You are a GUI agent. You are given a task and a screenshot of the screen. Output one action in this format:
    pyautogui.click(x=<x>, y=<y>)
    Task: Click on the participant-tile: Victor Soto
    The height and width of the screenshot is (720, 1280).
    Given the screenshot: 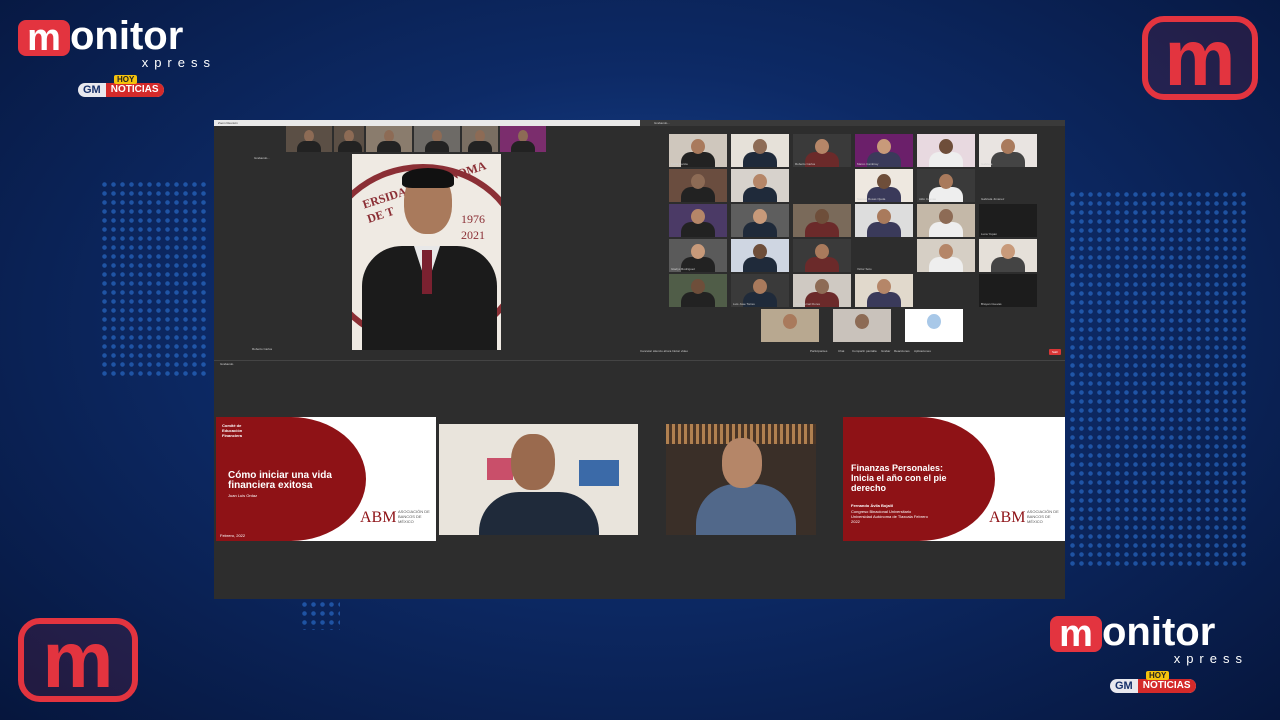 What is the action you would take?
    pyautogui.click(x=884, y=255)
    